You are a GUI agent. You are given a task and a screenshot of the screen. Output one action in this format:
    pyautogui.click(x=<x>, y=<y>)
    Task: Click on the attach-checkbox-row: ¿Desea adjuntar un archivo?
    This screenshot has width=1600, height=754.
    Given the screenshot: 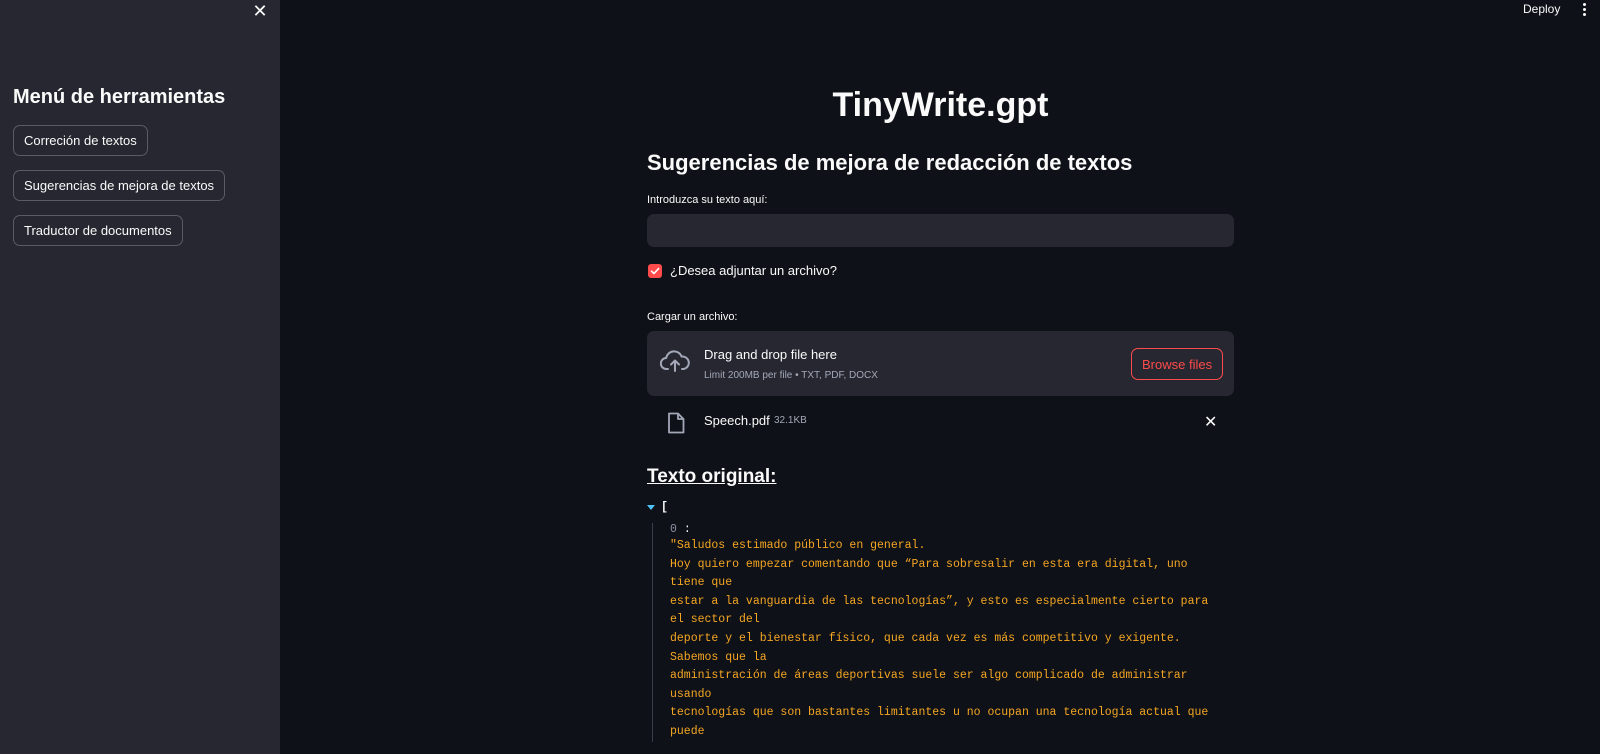 What is the action you would take?
    pyautogui.click(x=742, y=270)
    